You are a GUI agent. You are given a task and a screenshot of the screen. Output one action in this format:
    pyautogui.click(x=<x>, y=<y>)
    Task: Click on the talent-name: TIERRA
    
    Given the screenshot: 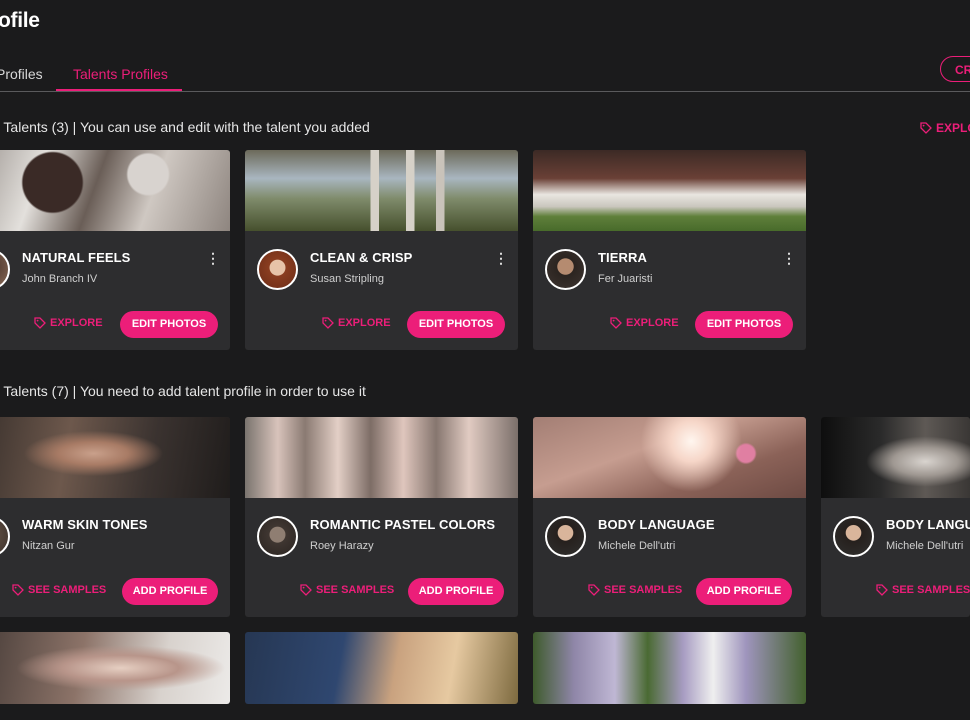 What is the action you would take?
    pyautogui.click(x=622, y=257)
    